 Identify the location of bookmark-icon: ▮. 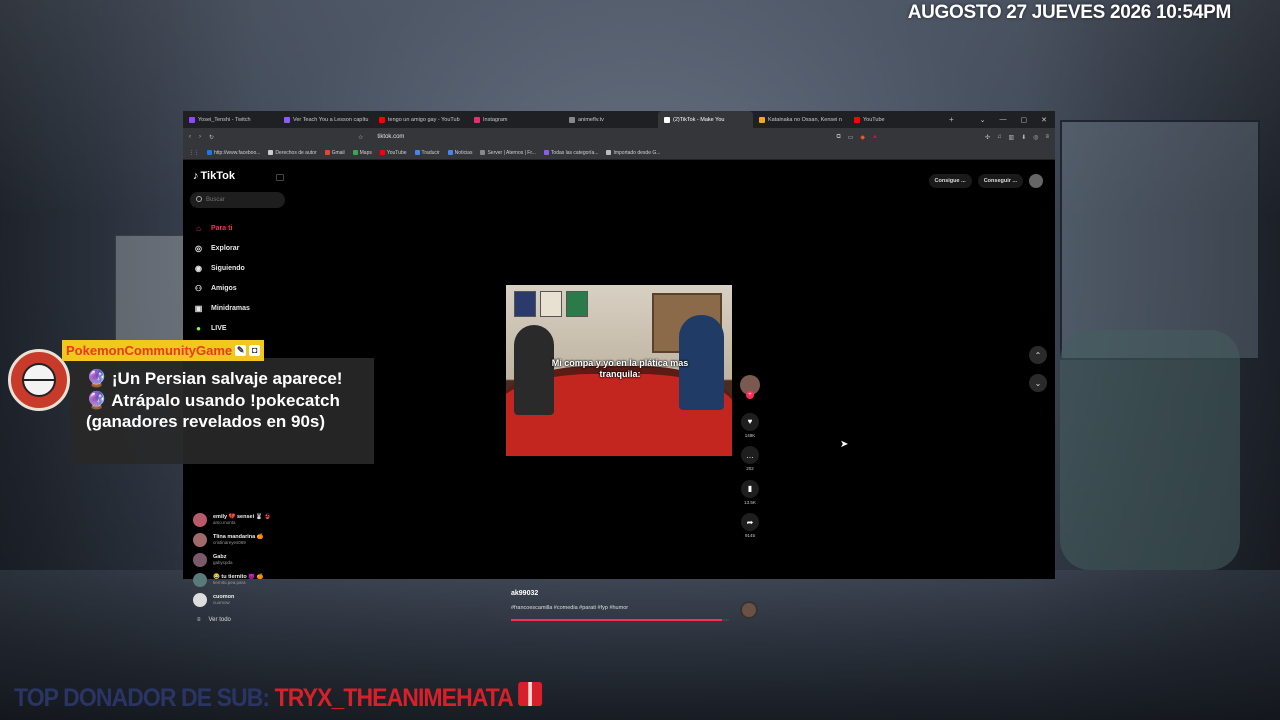
(750, 488).